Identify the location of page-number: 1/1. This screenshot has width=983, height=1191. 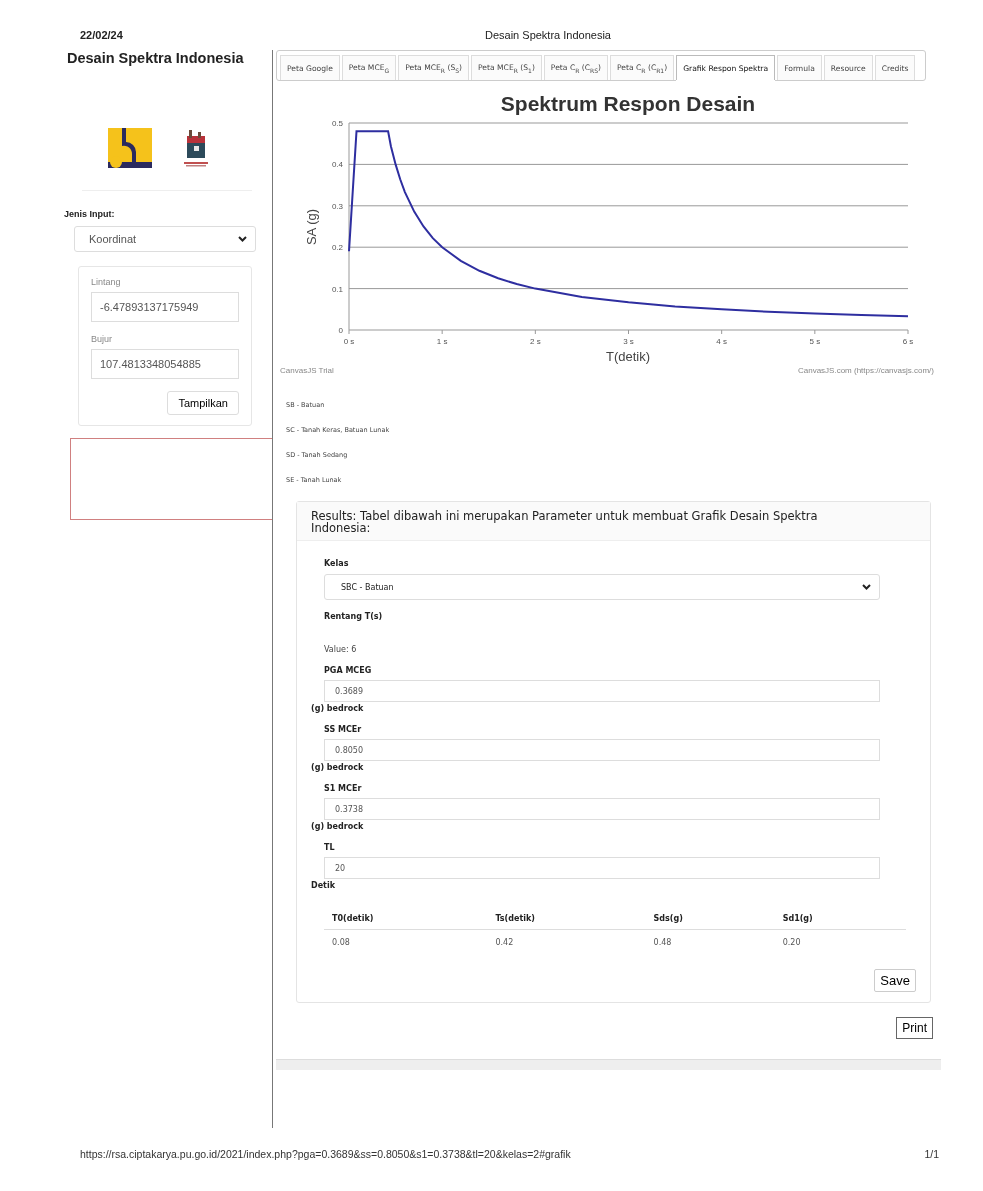
(931, 1154).